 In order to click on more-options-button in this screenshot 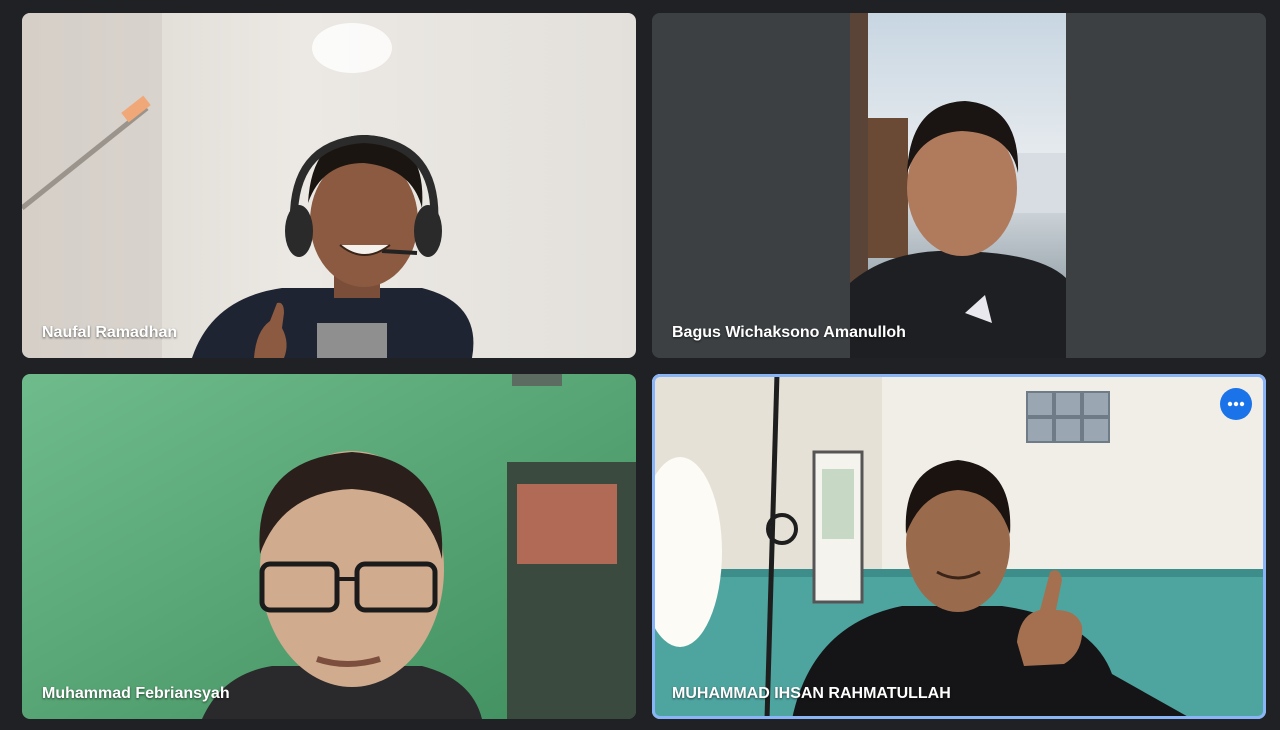, I will do `click(1236, 404)`.